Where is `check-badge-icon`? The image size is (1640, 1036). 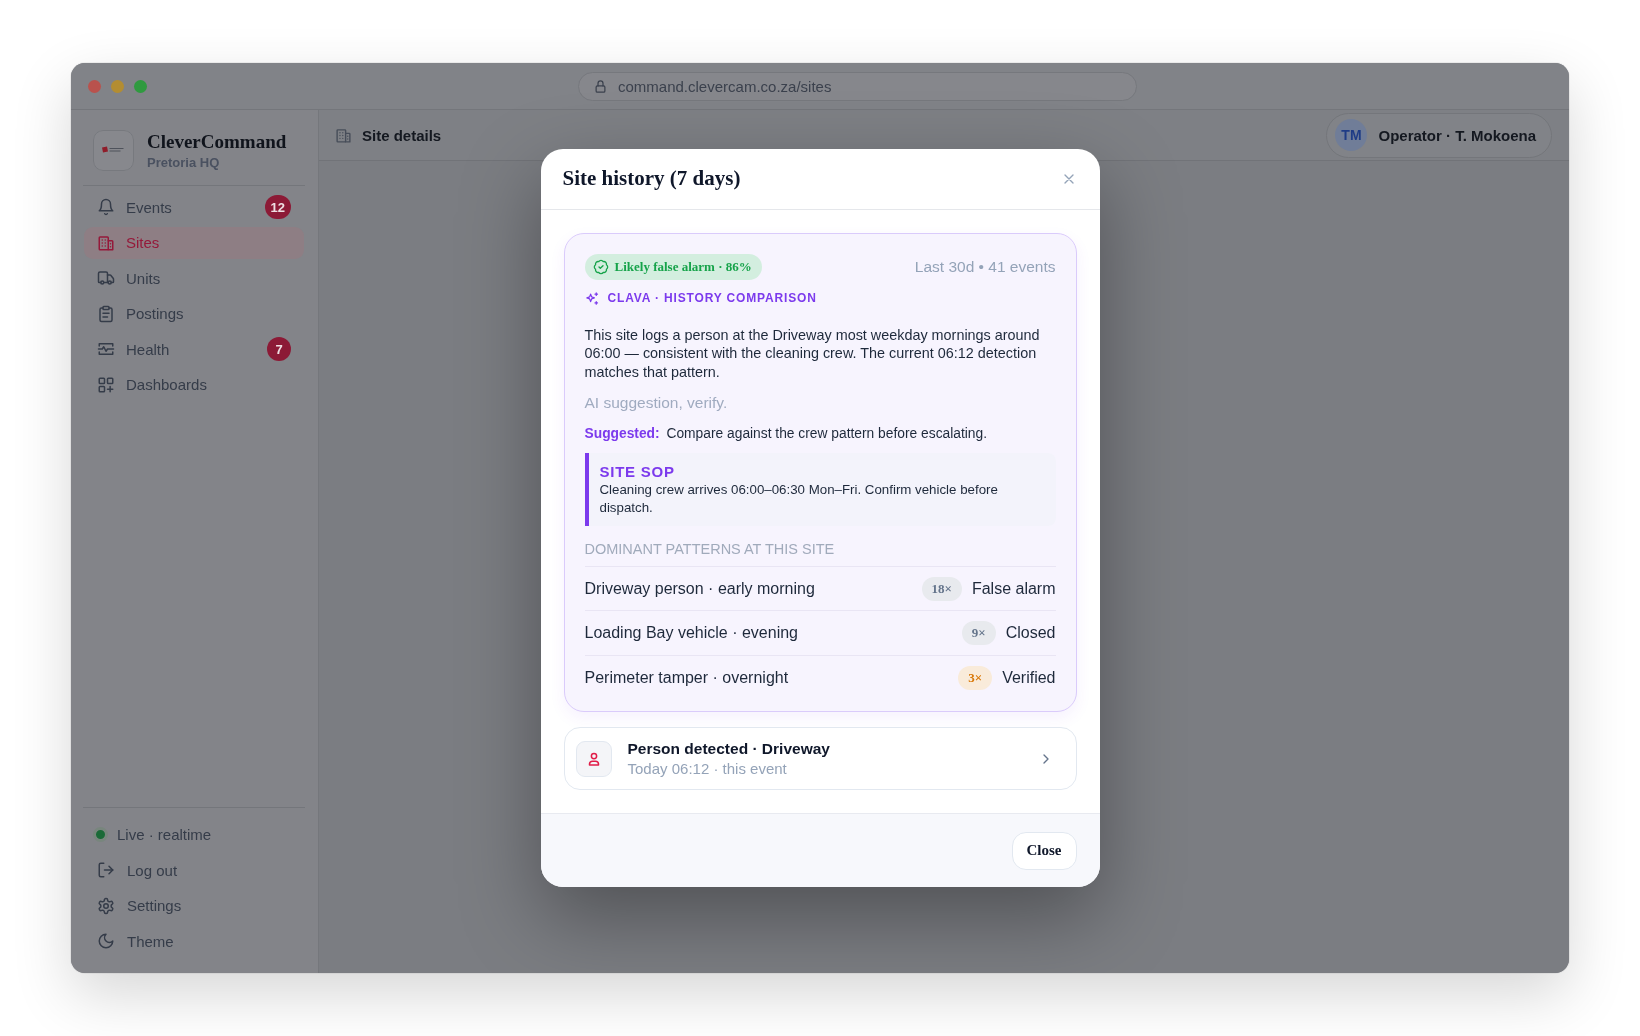
check-badge-icon is located at coordinates (600, 266).